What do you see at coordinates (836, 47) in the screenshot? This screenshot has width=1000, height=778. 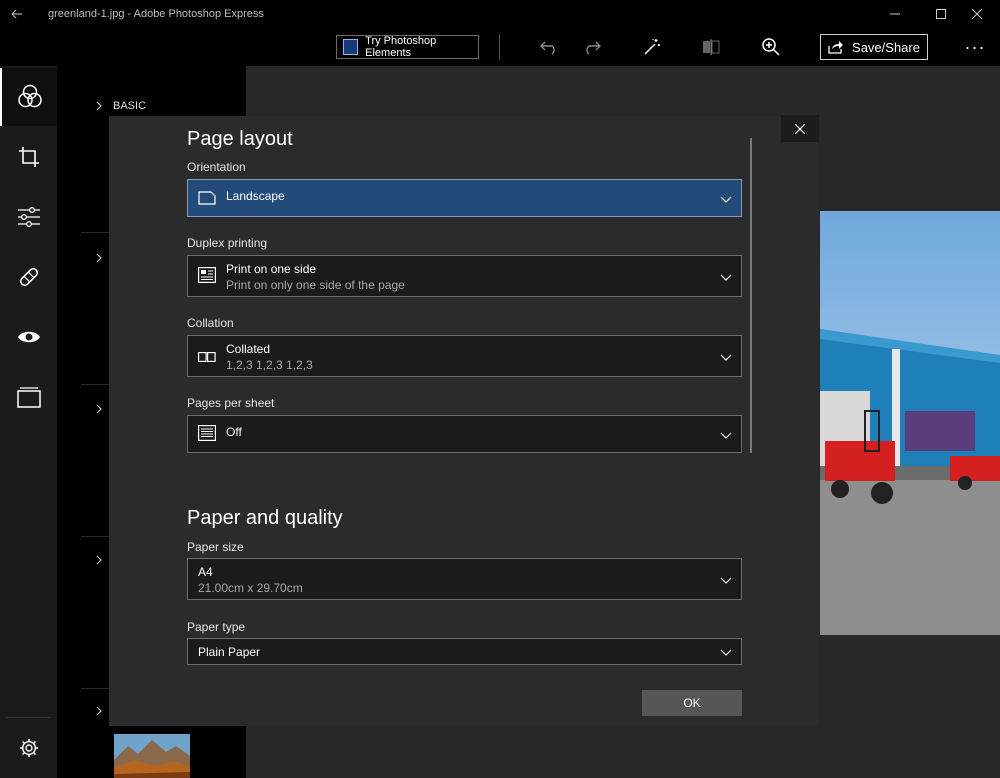 I see `share-icon` at bounding box center [836, 47].